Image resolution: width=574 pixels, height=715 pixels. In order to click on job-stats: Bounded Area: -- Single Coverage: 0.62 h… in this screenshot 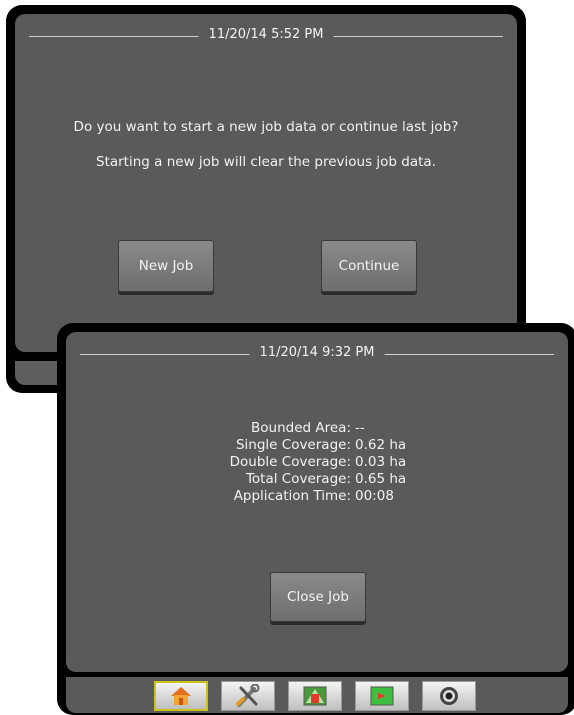, I will do `click(317, 462)`.